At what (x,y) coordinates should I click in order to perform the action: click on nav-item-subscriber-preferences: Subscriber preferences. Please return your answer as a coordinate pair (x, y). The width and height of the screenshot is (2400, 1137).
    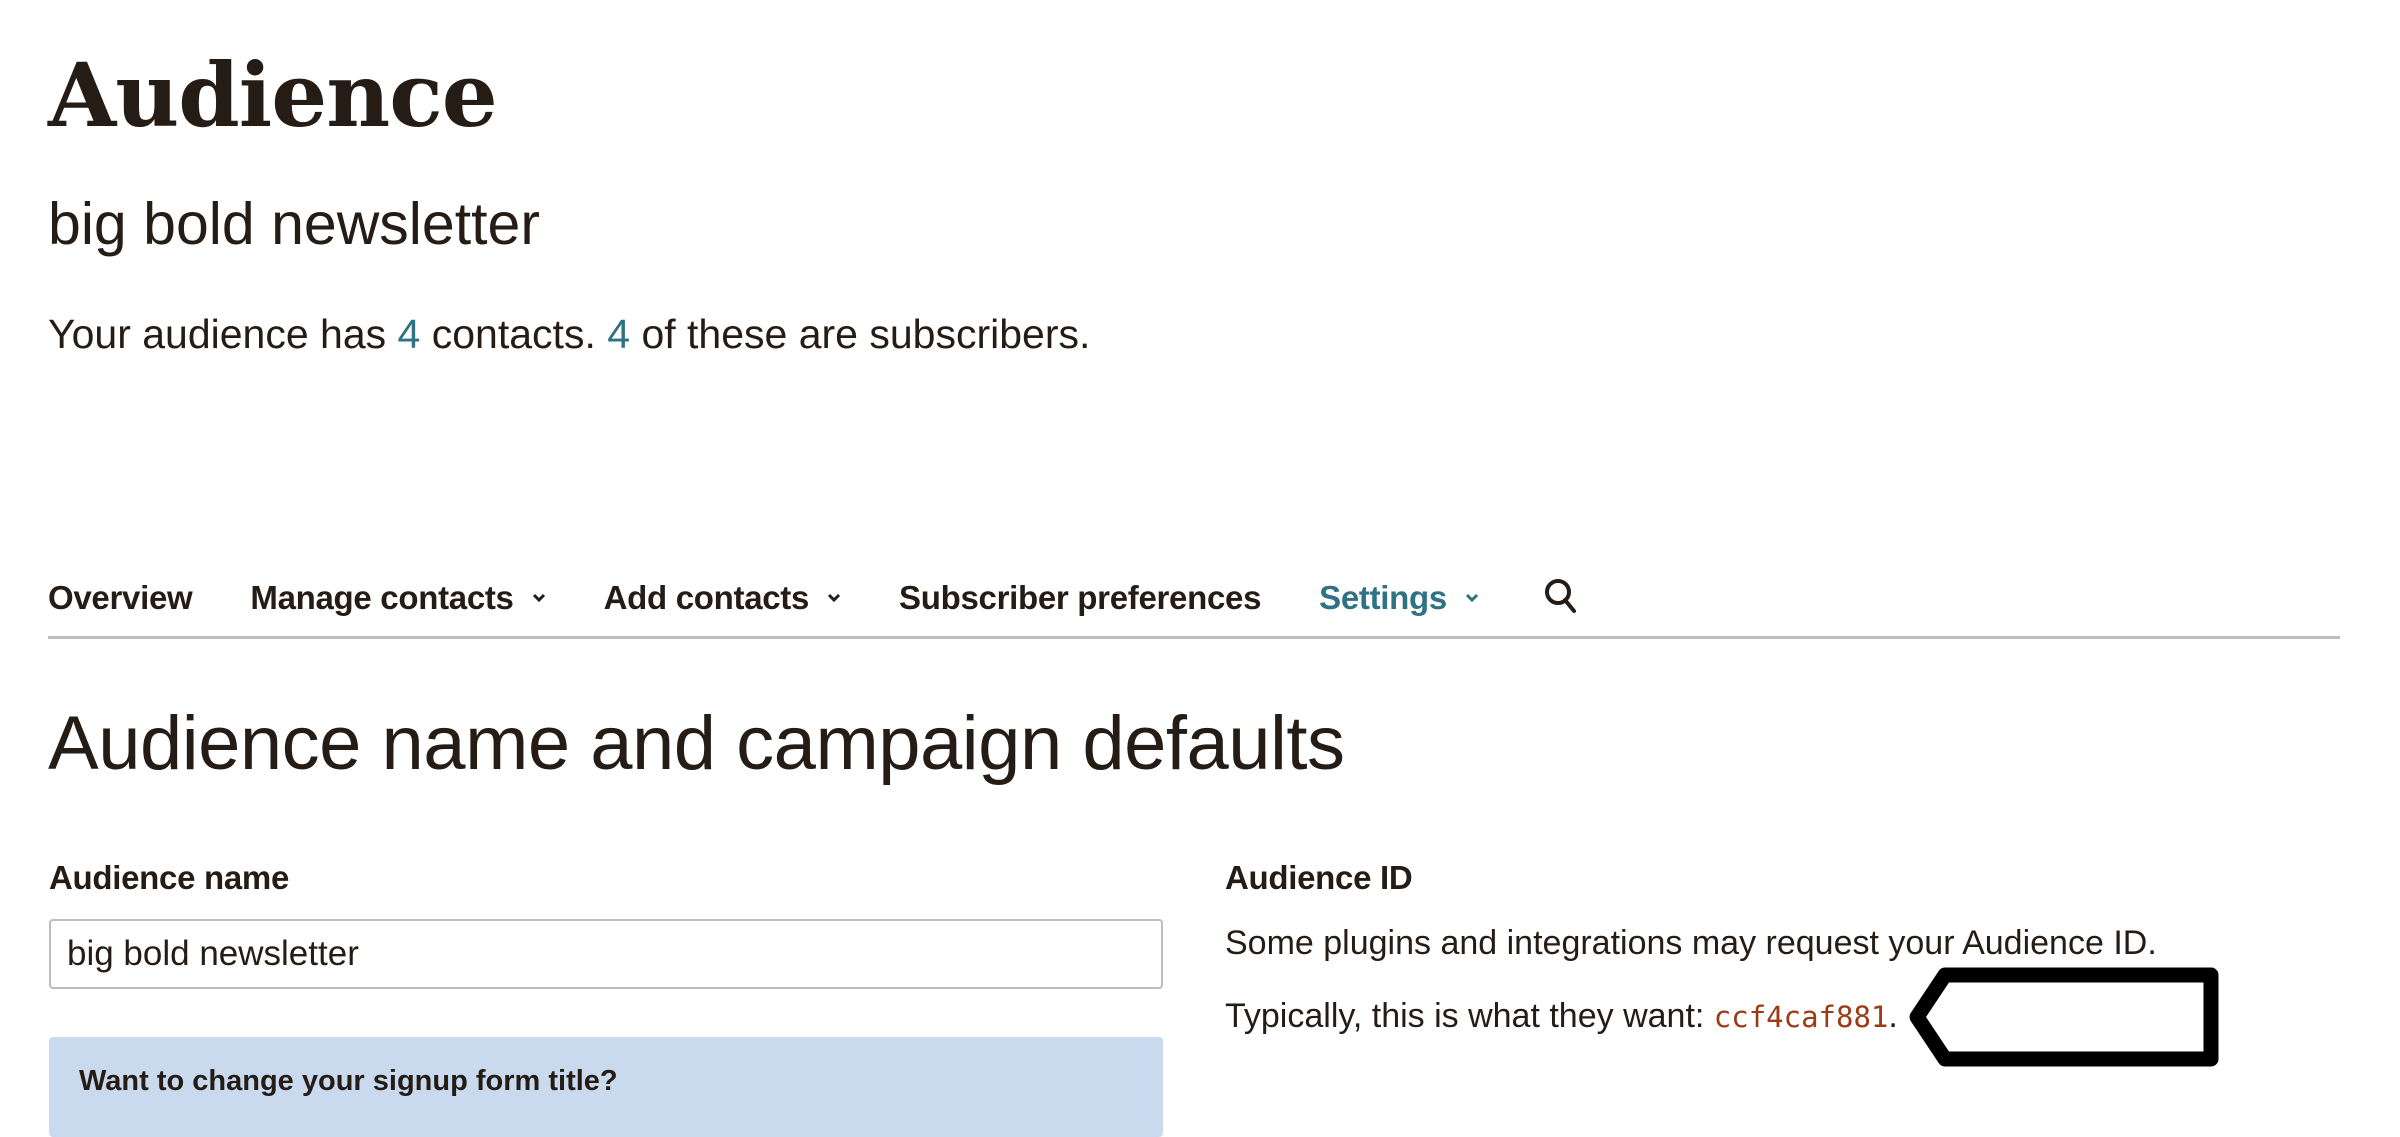
    Looking at the image, I should click on (1080, 598).